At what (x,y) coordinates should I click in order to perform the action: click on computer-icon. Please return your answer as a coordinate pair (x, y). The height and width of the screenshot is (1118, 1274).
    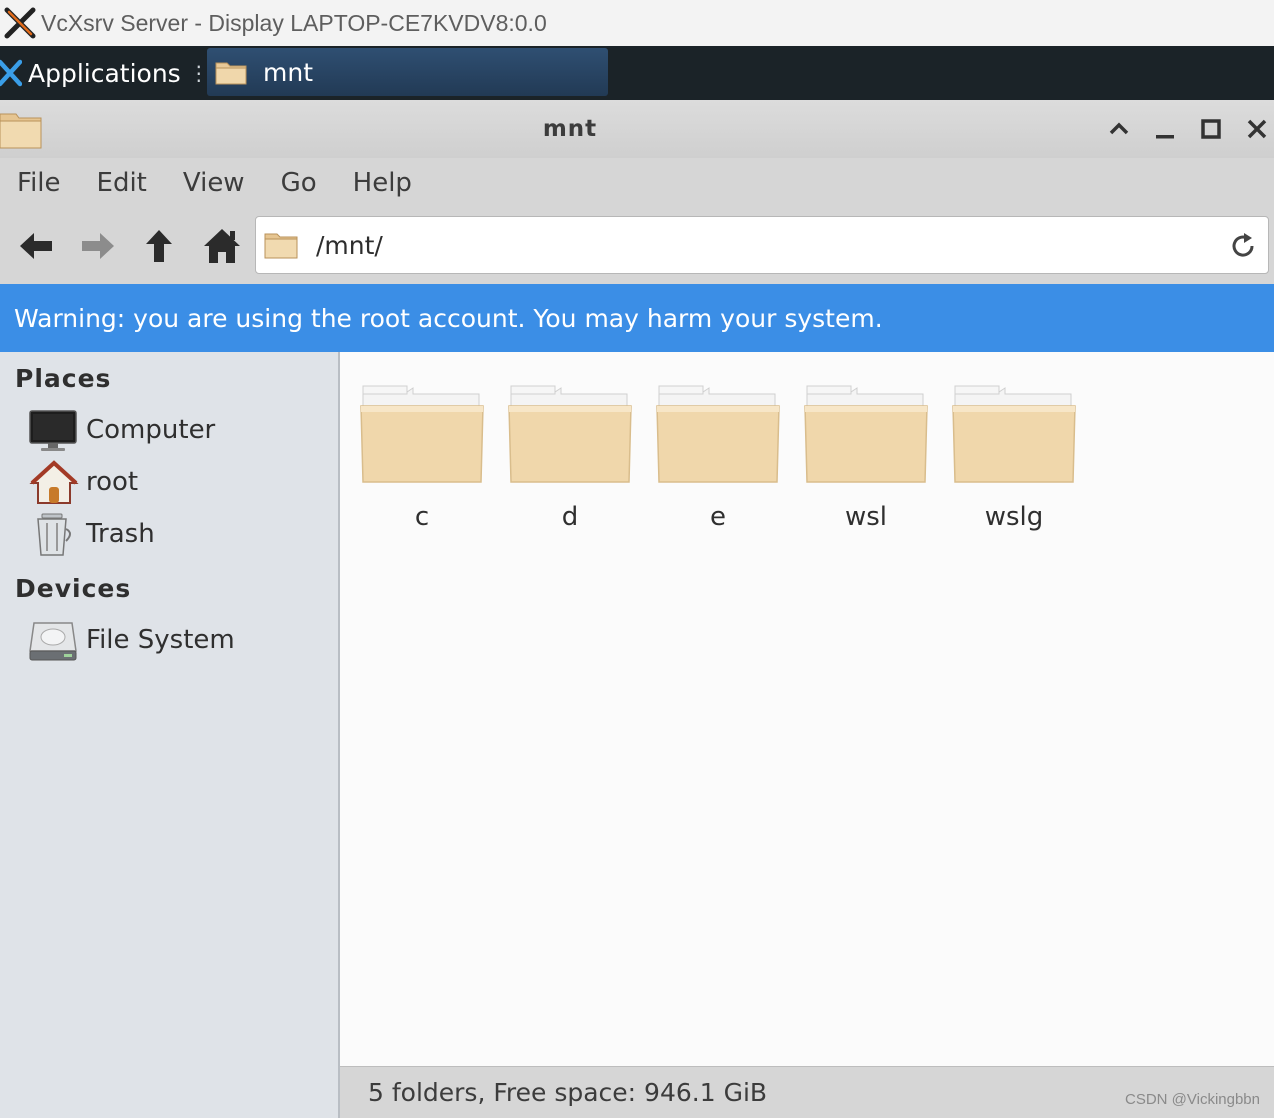
    Looking at the image, I should click on (53, 430).